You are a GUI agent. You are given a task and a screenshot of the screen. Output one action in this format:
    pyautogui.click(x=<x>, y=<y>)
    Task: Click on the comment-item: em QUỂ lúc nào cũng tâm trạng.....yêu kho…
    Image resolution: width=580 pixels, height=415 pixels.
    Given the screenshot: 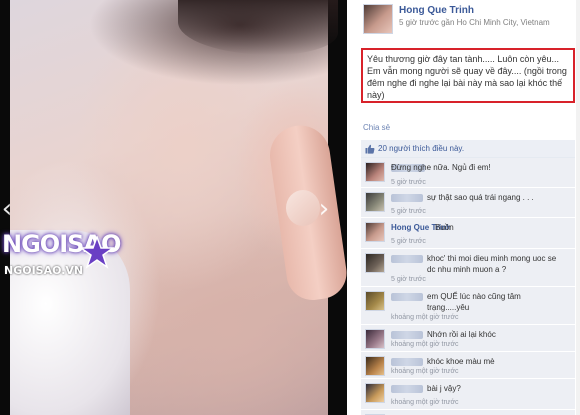 What is the action you would take?
    pyautogui.click(x=468, y=306)
    